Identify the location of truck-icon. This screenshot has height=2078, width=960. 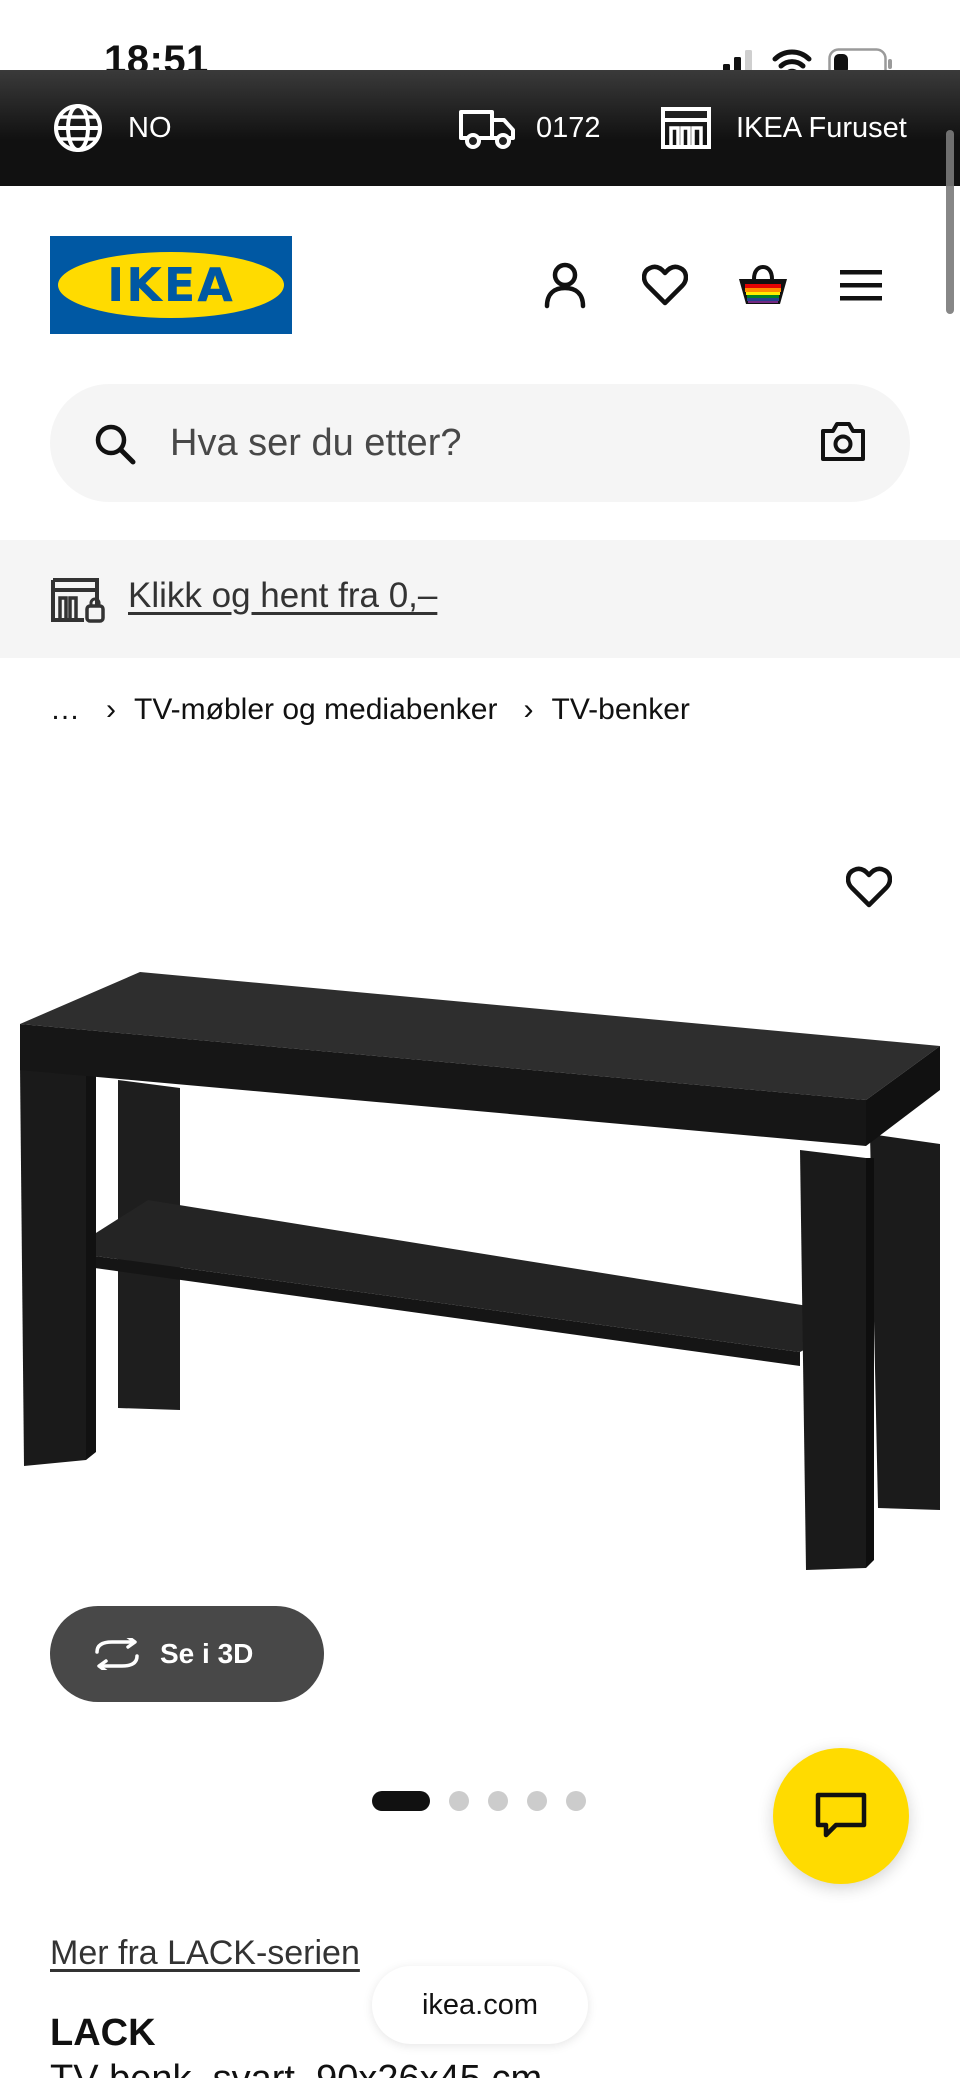
(487, 129).